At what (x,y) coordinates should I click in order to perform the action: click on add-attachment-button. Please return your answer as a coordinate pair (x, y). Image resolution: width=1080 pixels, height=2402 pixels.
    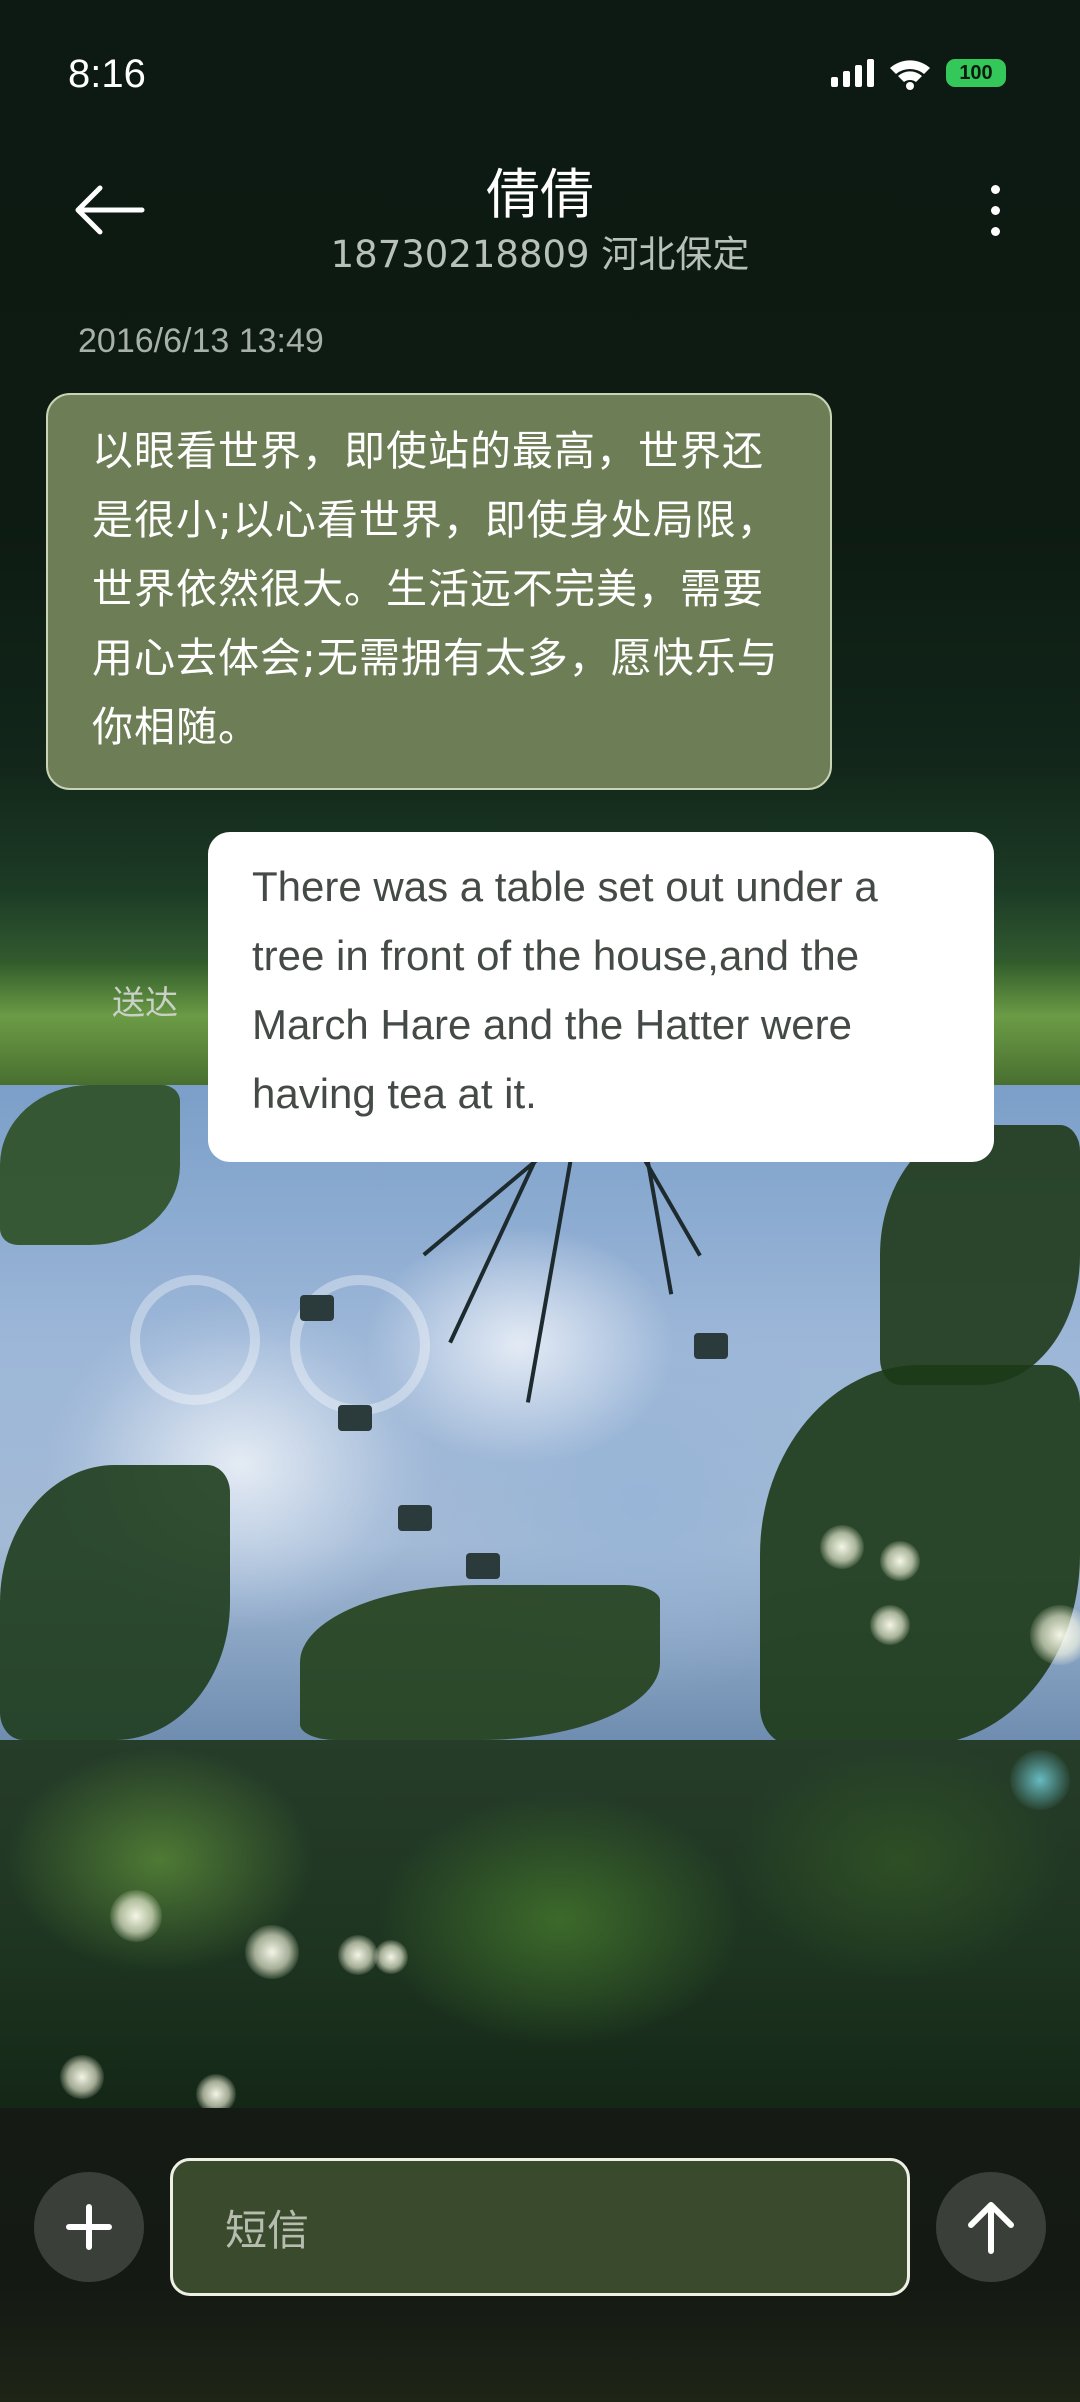
    Looking at the image, I should click on (89, 2227).